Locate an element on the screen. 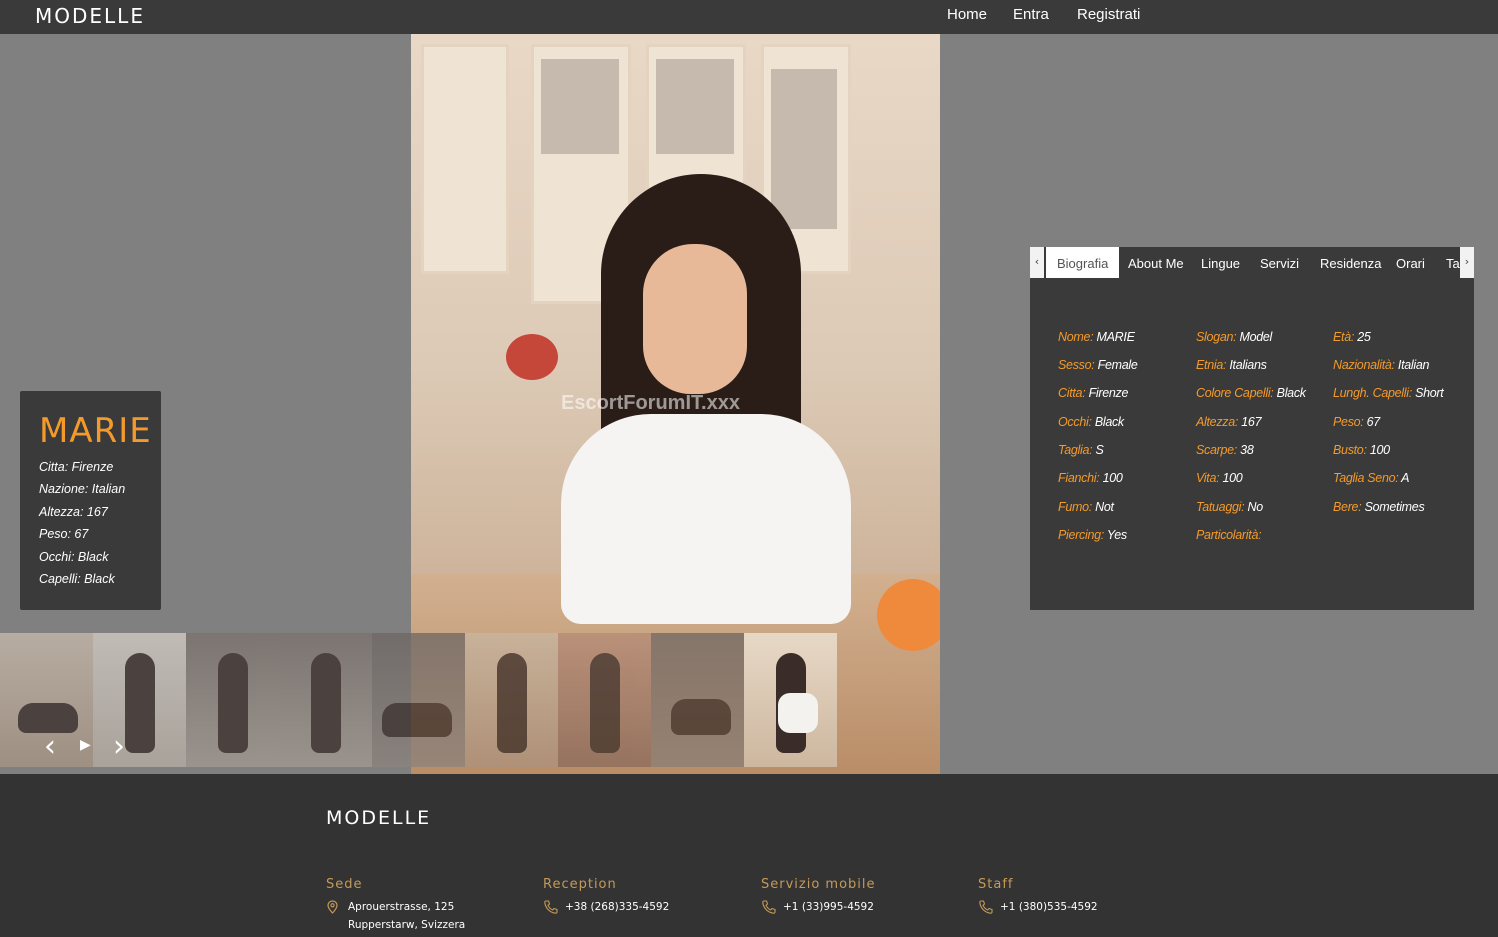  card-hair: Capelli: Black is located at coordinates (77, 579).